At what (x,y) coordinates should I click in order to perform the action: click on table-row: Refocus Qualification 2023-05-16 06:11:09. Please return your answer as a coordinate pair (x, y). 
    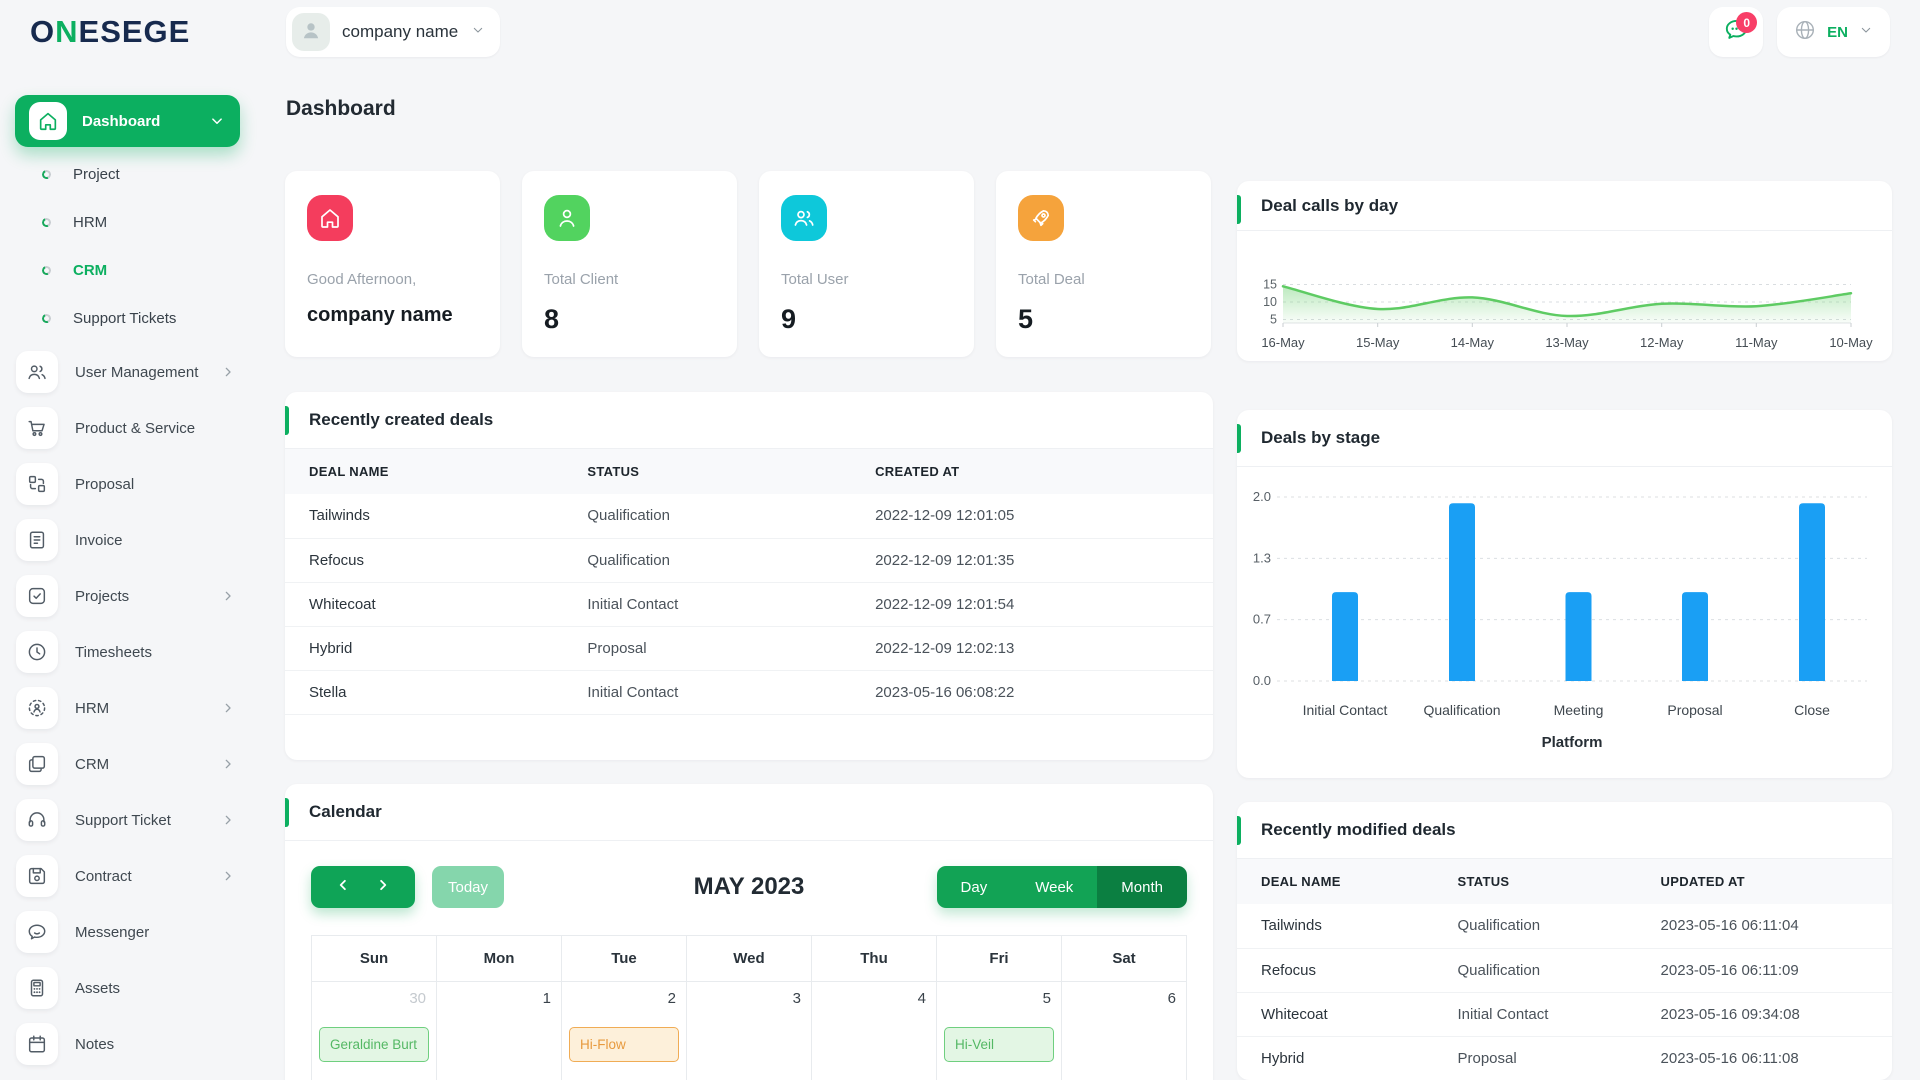
    Looking at the image, I should click on (1564, 970).